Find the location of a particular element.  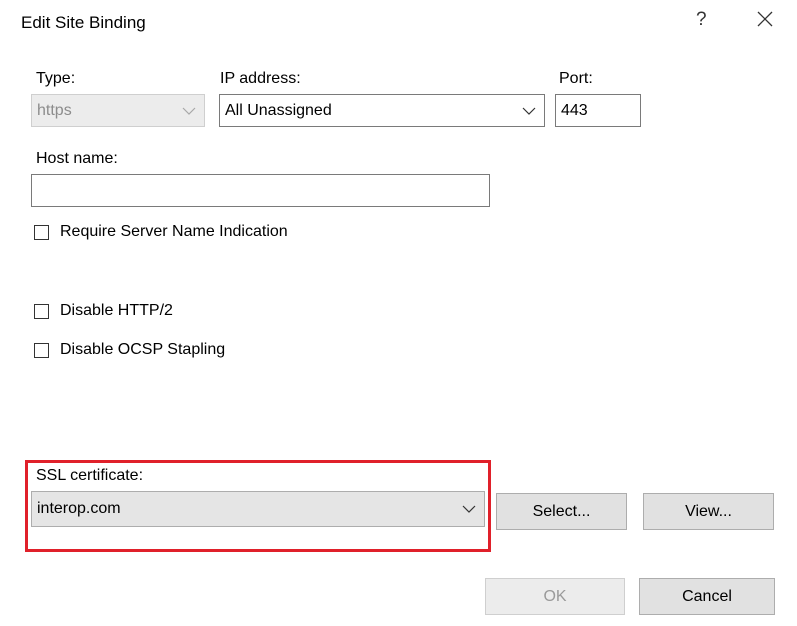

disable-ocsp-checkbox is located at coordinates (41, 350).